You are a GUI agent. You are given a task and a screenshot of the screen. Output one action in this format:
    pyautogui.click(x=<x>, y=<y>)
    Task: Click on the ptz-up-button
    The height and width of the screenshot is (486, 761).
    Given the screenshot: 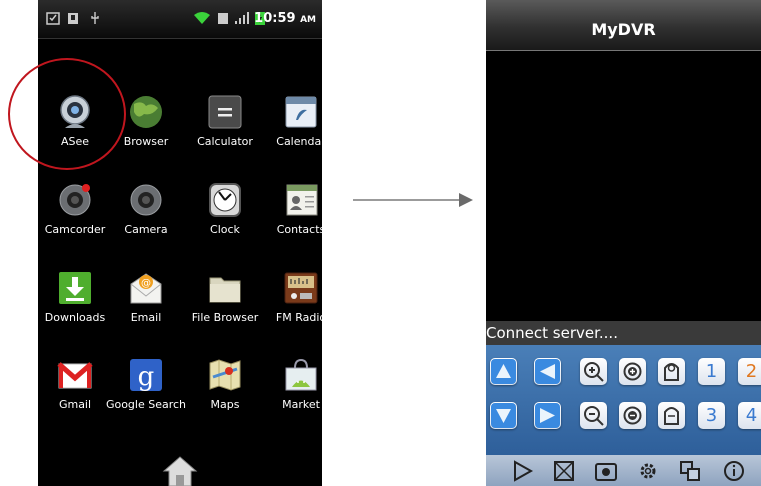 What is the action you would take?
    pyautogui.click(x=503, y=371)
    